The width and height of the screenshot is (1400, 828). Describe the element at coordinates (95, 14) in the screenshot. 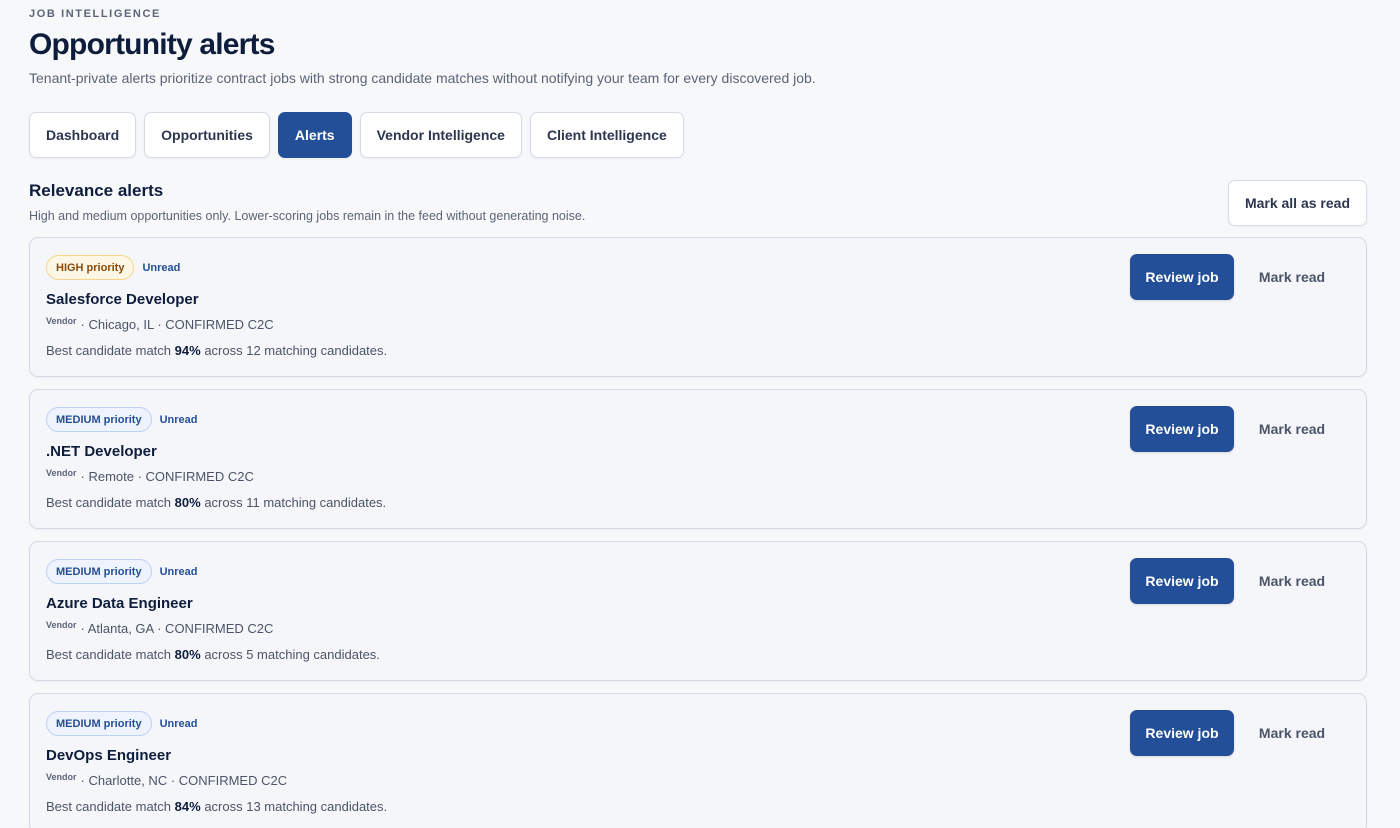

I see `eyebrow-label: JOB INTELLIGENCE` at that location.